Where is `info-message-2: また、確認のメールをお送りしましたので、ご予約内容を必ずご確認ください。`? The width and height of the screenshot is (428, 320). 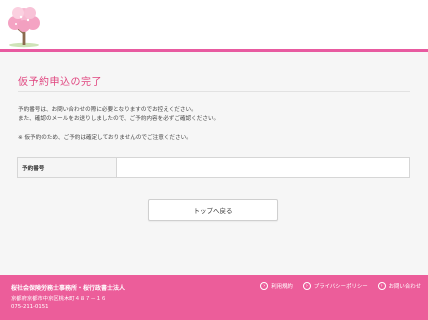
info-message-2: また、確認のメールをお送りしましたので、ご予約内容を必ずご確認ください。 is located at coordinates (119, 119).